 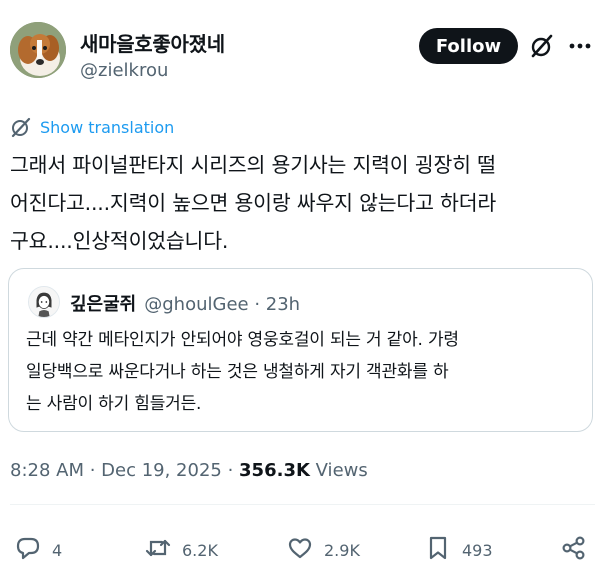 What do you see at coordinates (21, 127) in the screenshot?
I see `translate-globe-icon` at bounding box center [21, 127].